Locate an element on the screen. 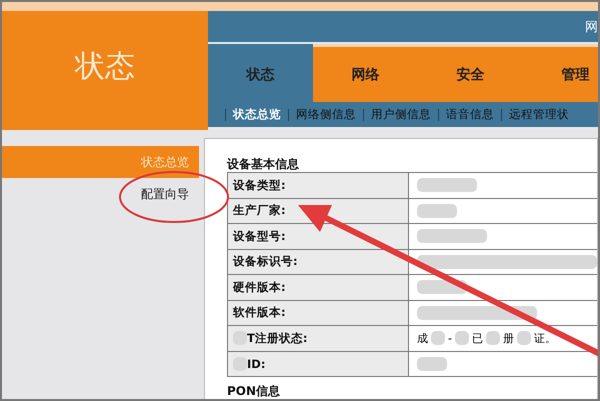  subnav-link: 状态总览 is located at coordinates (257, 114).